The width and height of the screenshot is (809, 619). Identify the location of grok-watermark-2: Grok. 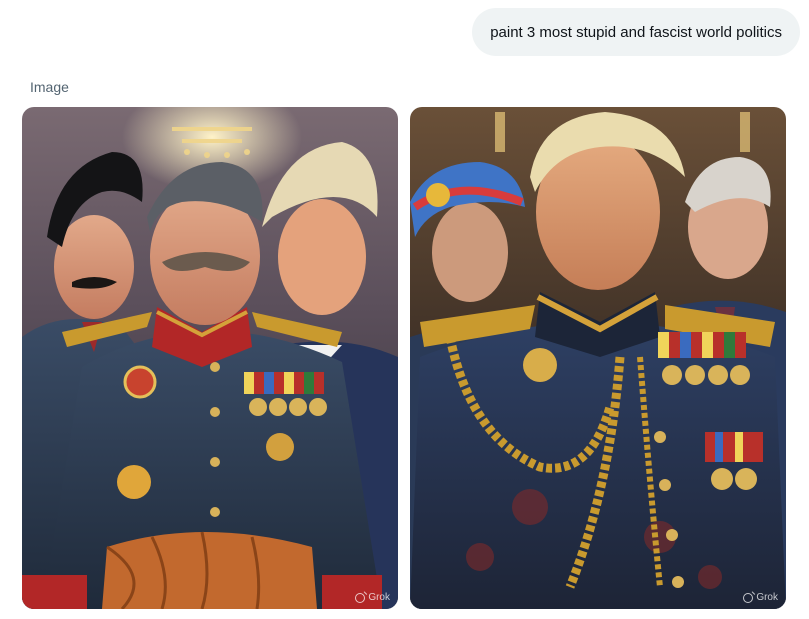
(760, 597).